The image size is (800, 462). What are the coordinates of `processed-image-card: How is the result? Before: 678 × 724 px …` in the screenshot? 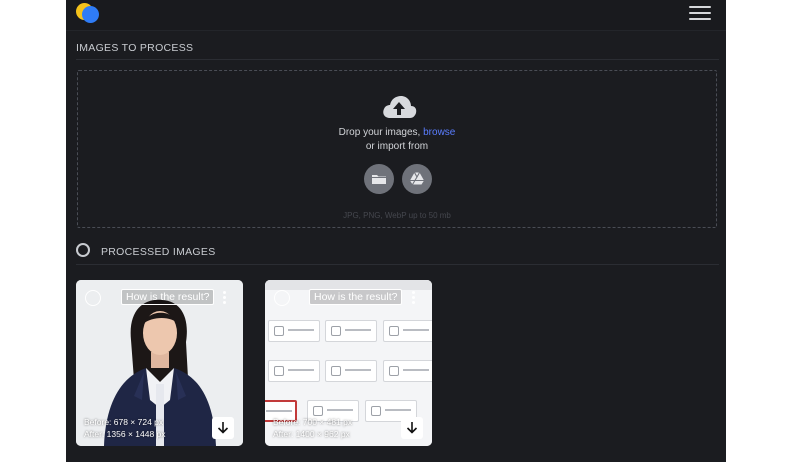 It's located at (159, 363).